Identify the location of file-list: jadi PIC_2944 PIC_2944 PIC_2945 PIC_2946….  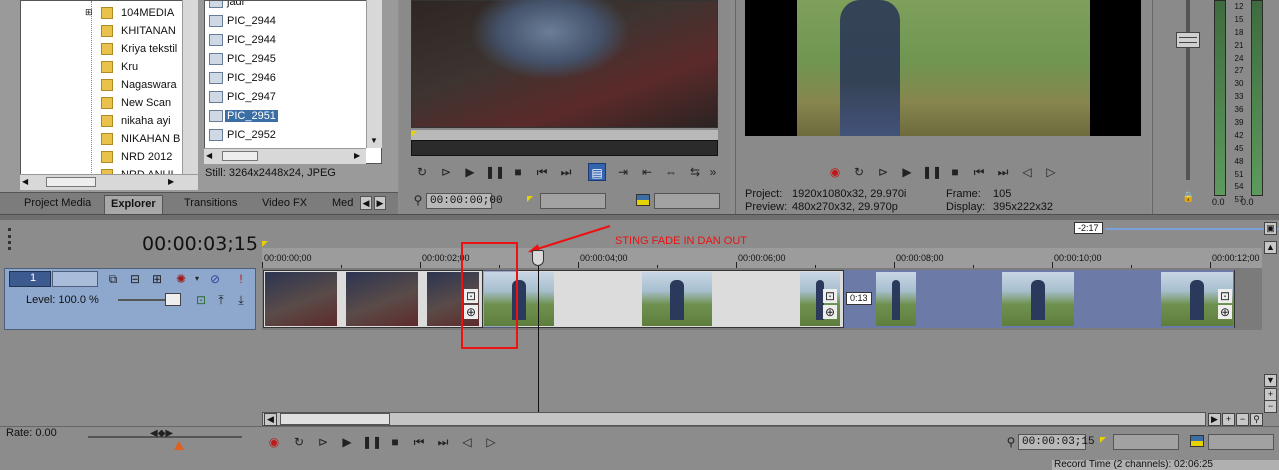
(293, 82).